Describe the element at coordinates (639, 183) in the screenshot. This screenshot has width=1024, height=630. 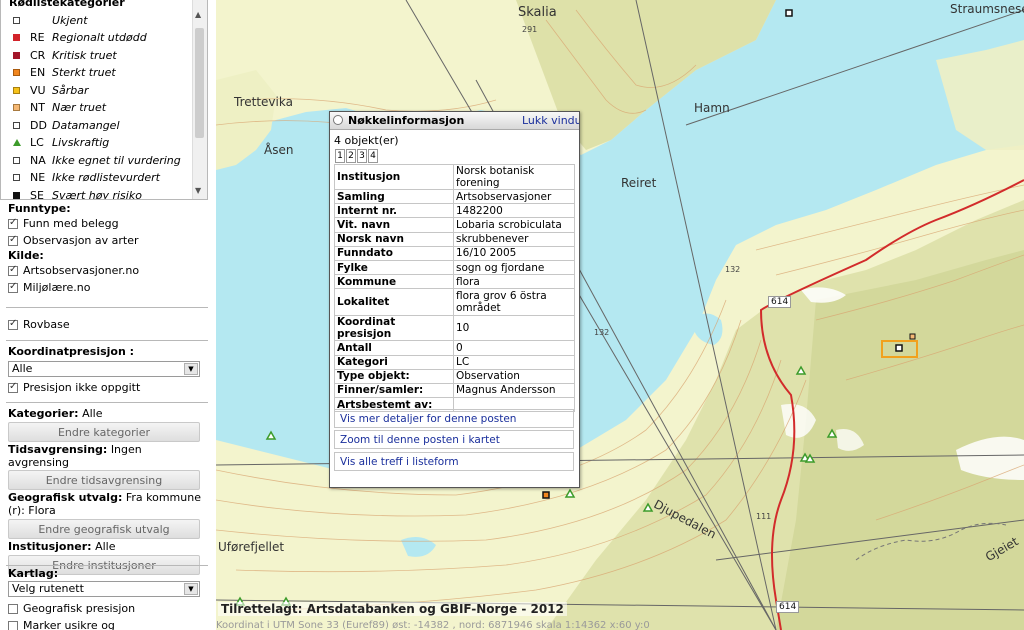
I see `place-label-reiret: Reiret` at that location.